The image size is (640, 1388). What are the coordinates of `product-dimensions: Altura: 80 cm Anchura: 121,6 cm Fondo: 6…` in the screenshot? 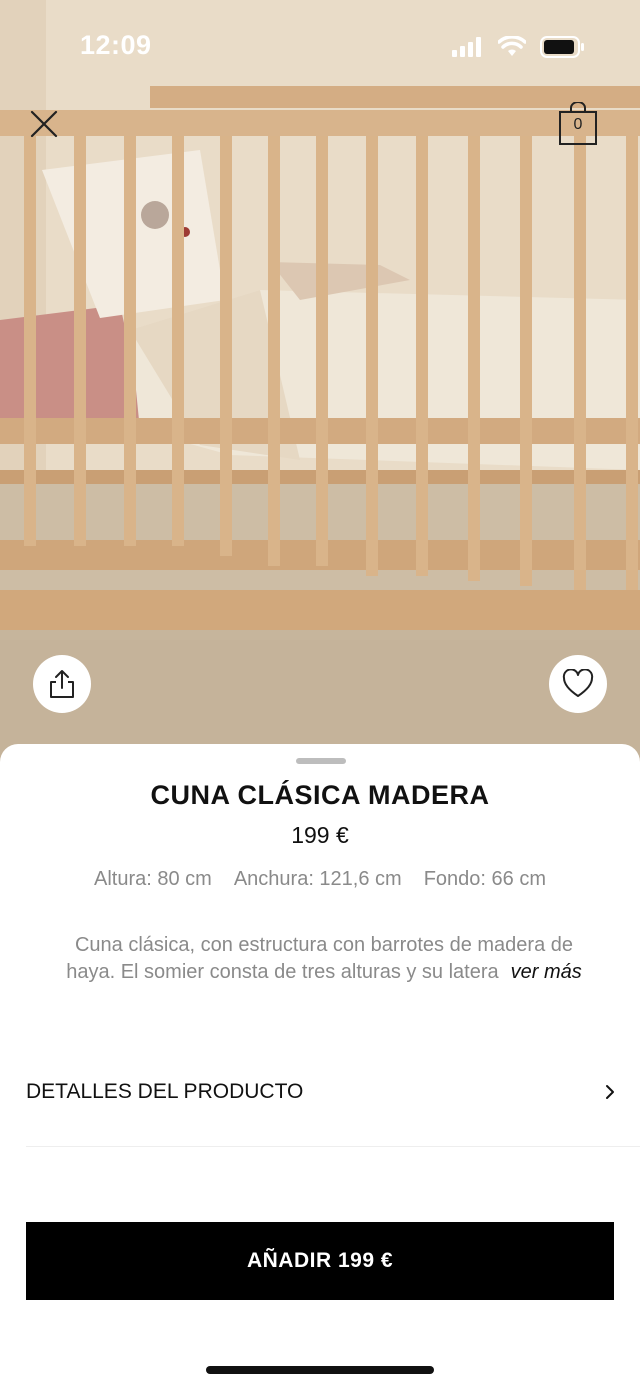 It's located at (320, 879).